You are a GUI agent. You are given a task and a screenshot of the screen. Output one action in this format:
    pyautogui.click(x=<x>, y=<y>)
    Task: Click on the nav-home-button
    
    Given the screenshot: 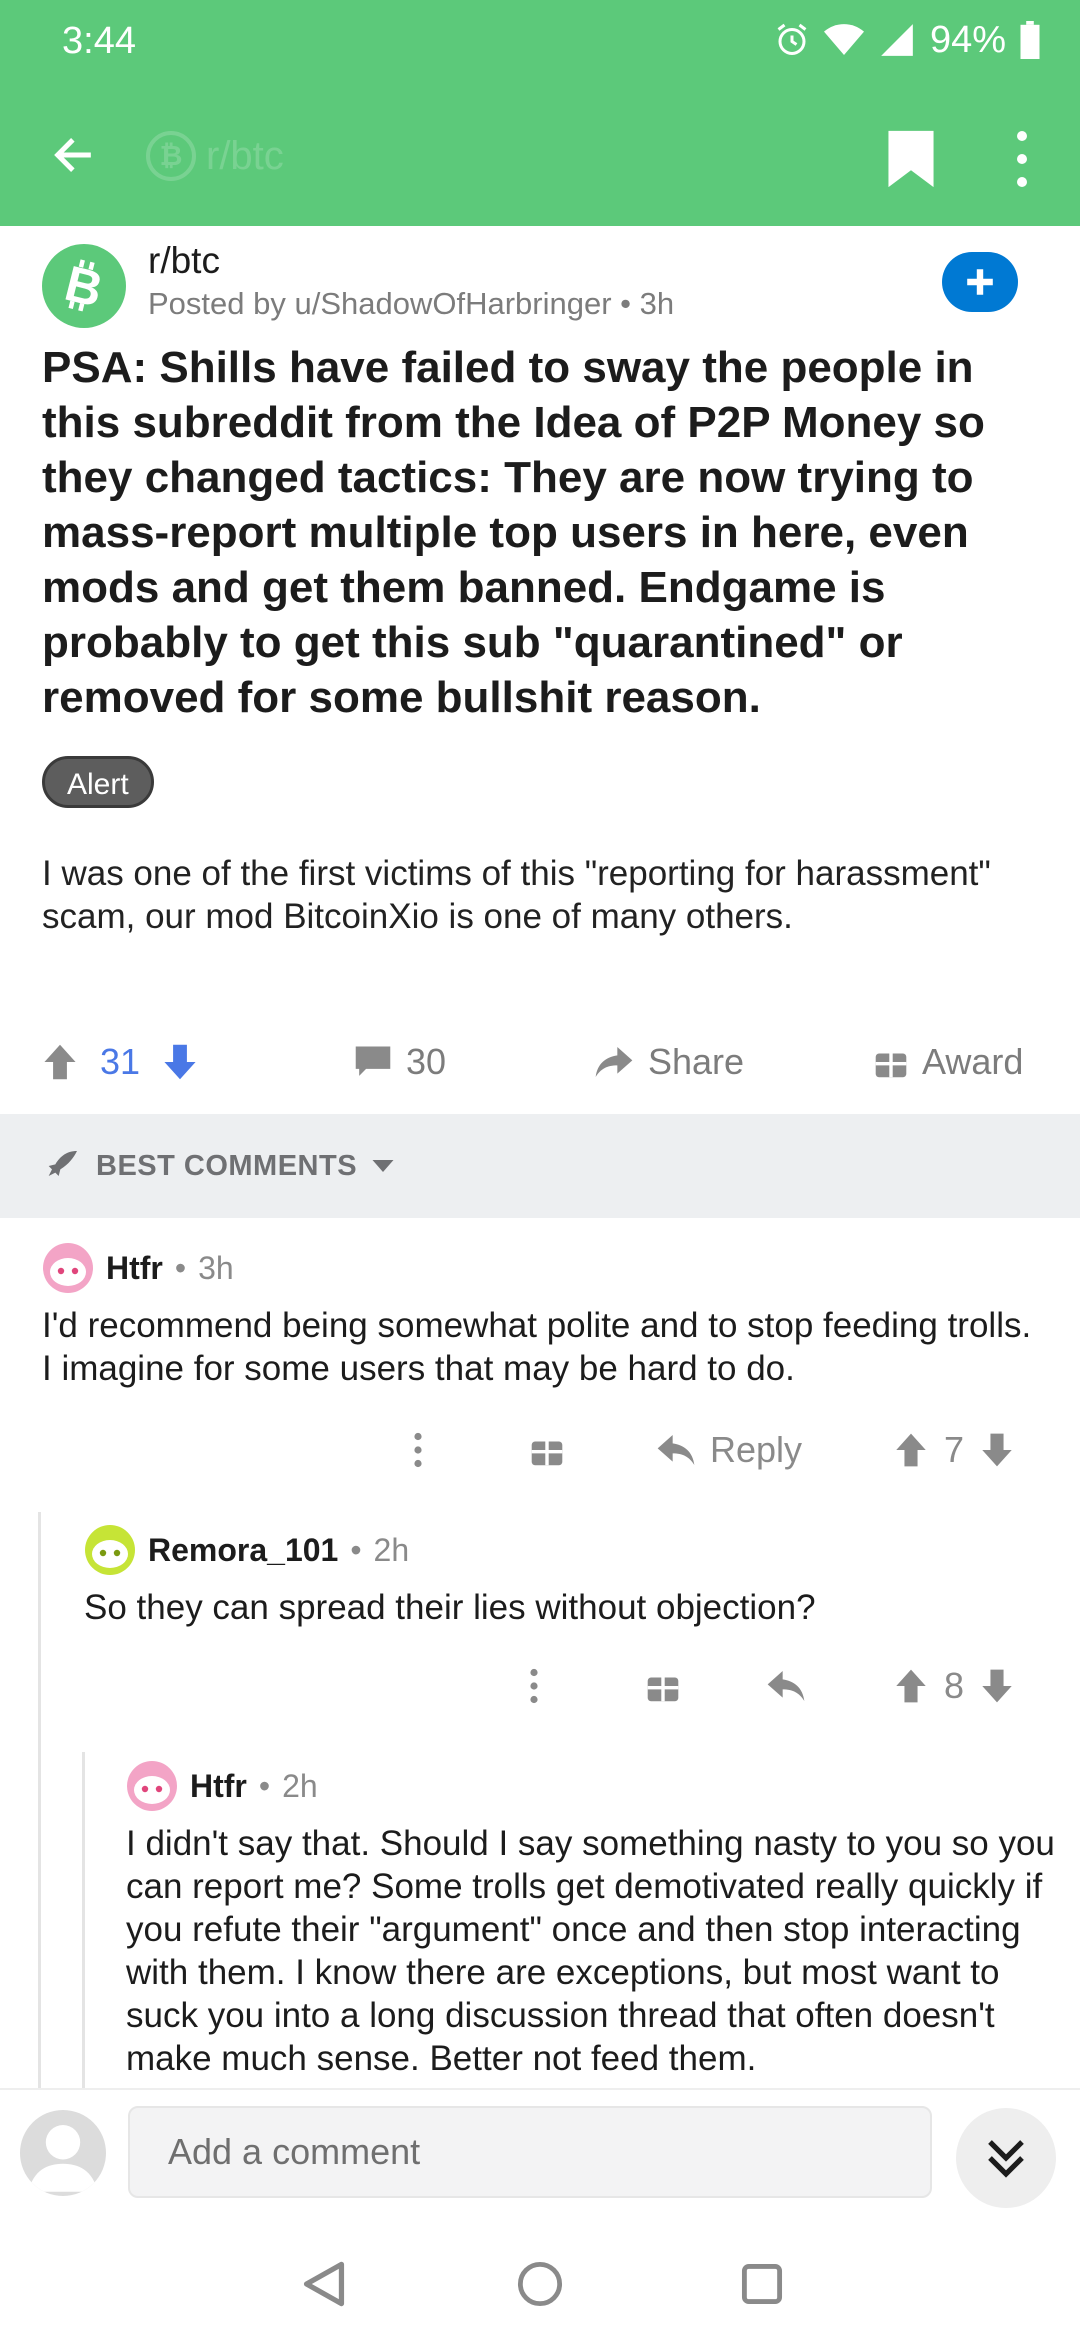 What is the action you would take?
    pyautogui.click(x=540, y=2284)
    